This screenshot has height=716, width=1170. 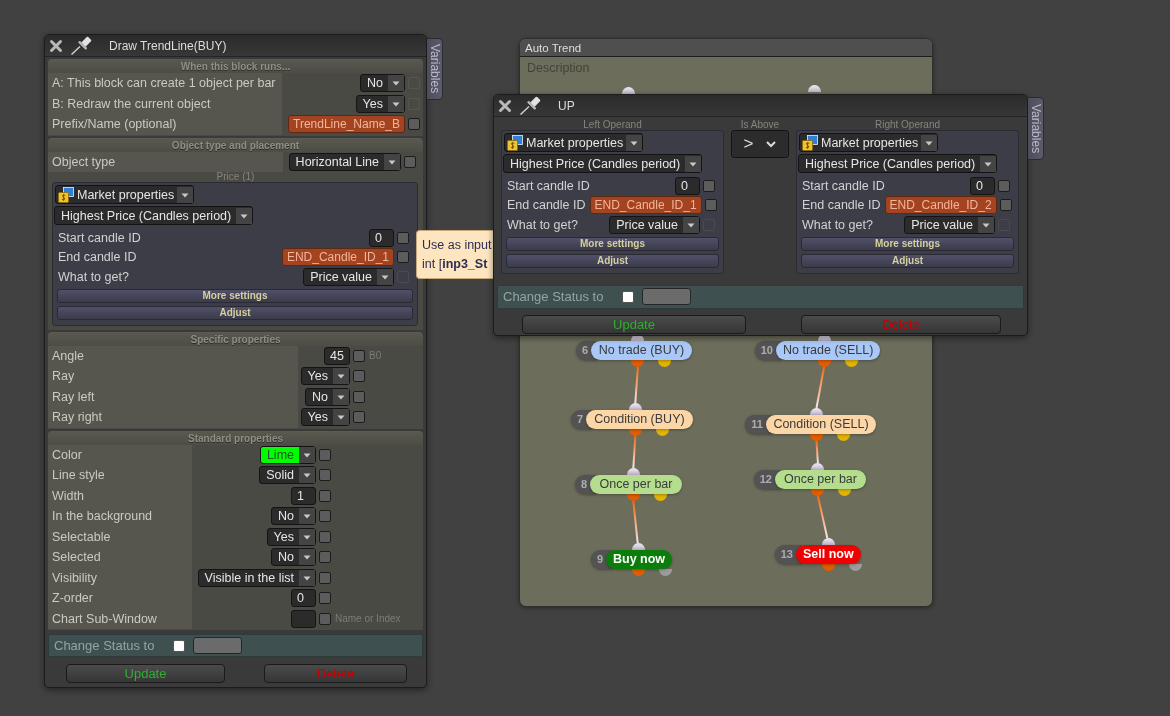 What do you see at coordinates (828, 350) in the screenshot?
I see `flow-node: No trade (SELL)` at bounding box center [828, 350].